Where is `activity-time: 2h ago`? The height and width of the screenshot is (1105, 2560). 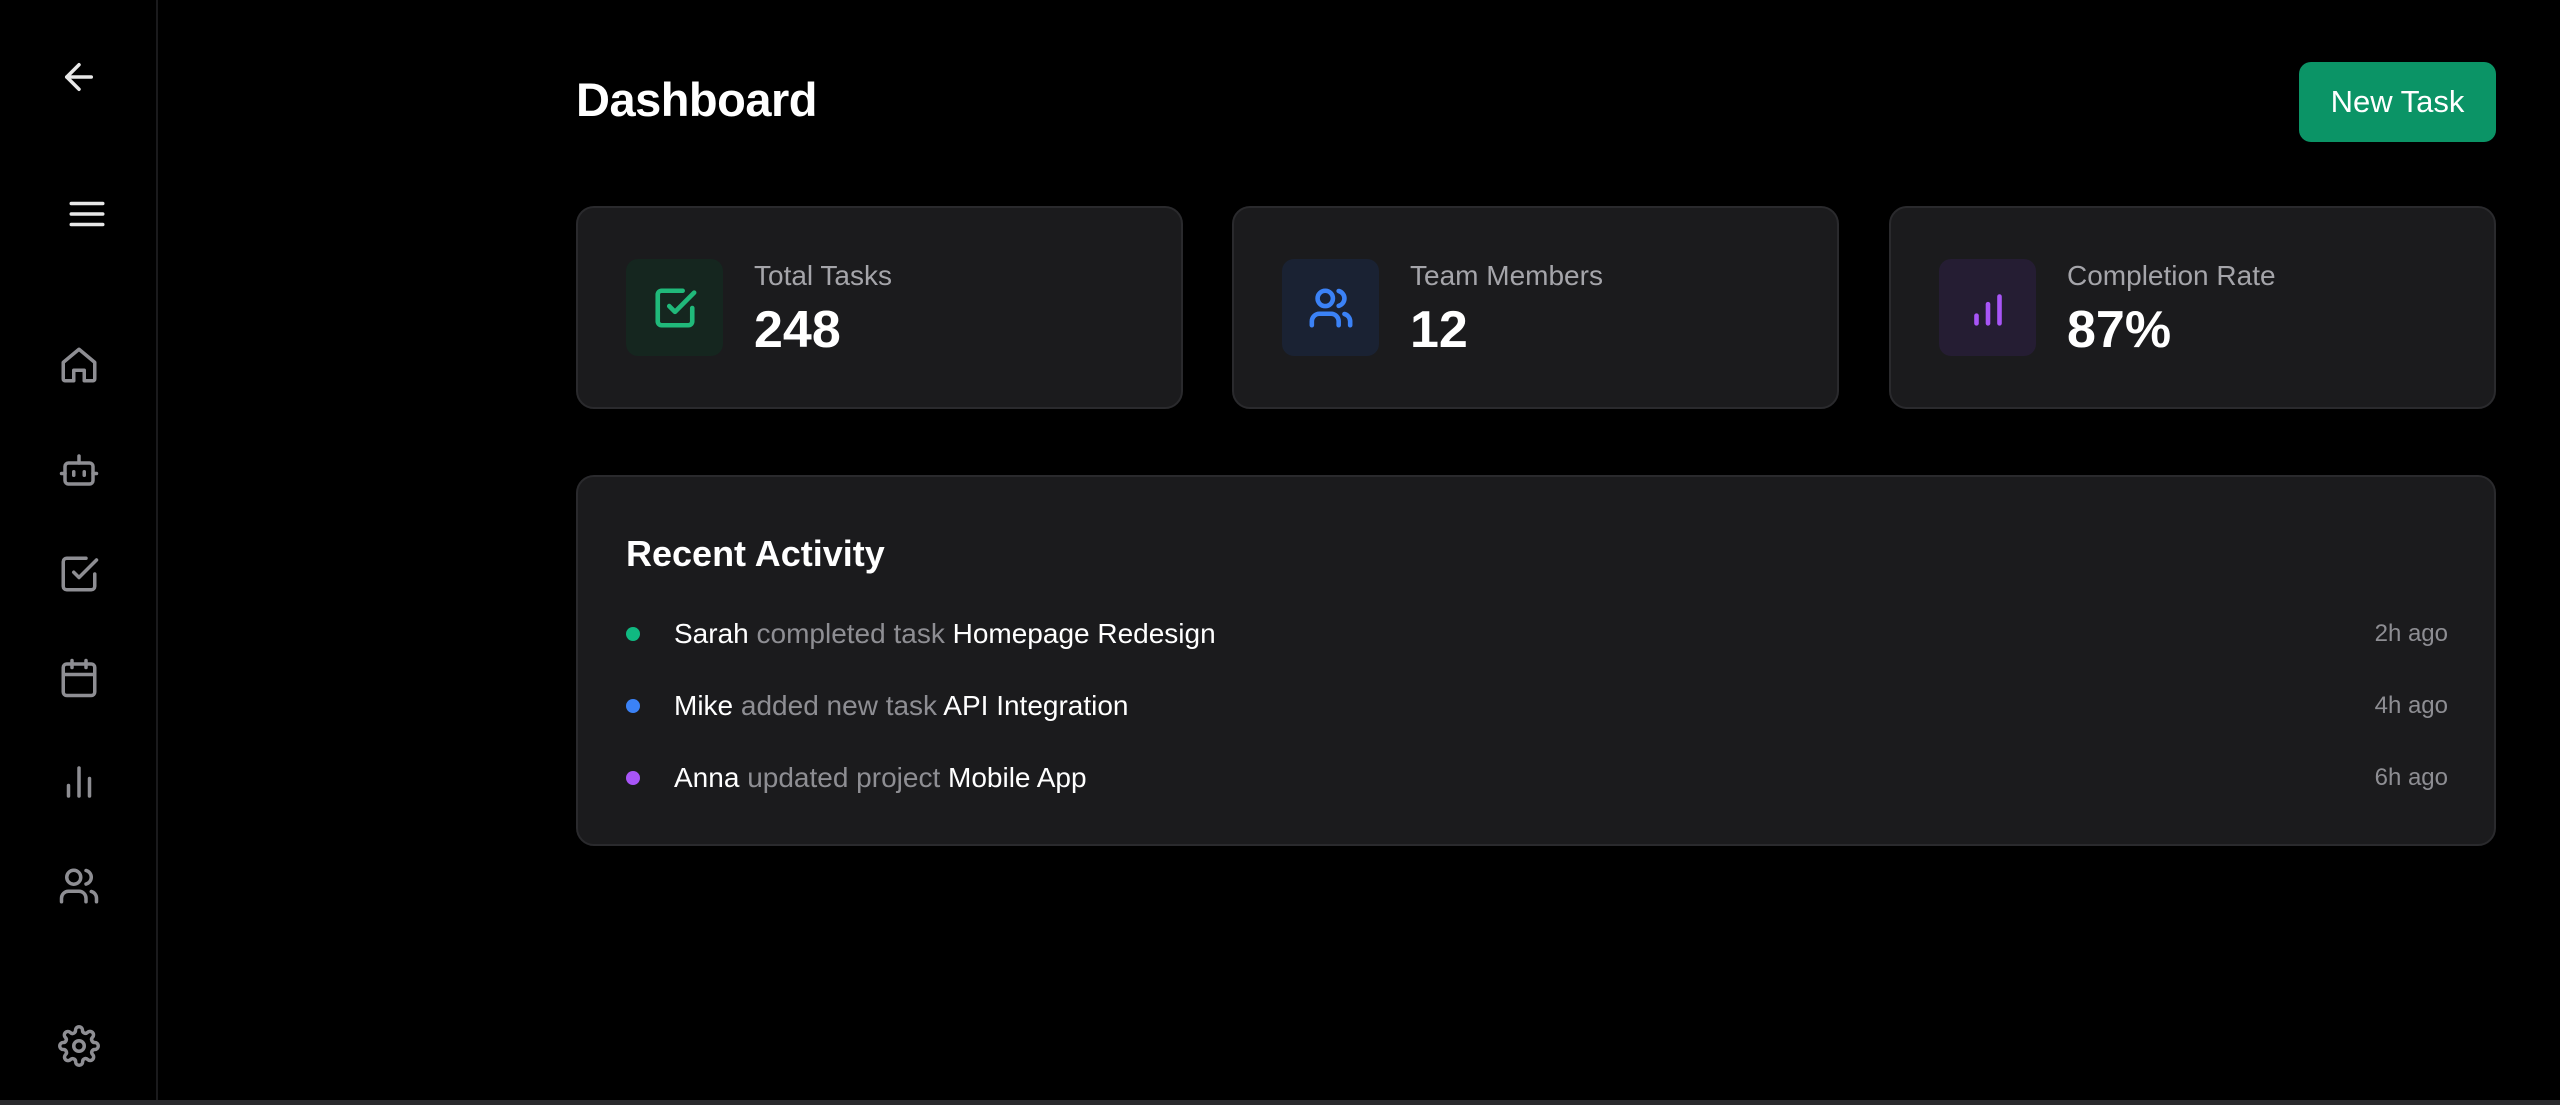 activity-time: 2h ago is located at coordinates (2411, 633).